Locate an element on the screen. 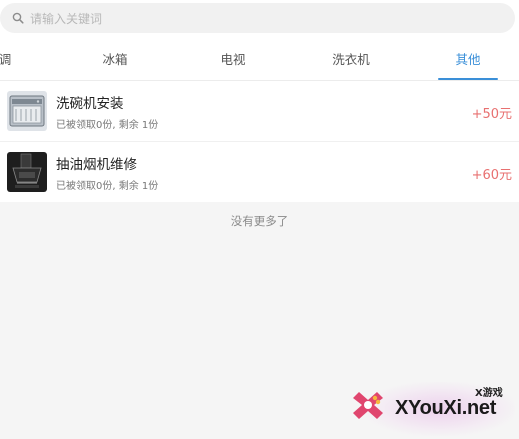 The height and width of the screenshot is (439, 519). tab-washer: 洗衣机 is located at coordinates (351, 59).